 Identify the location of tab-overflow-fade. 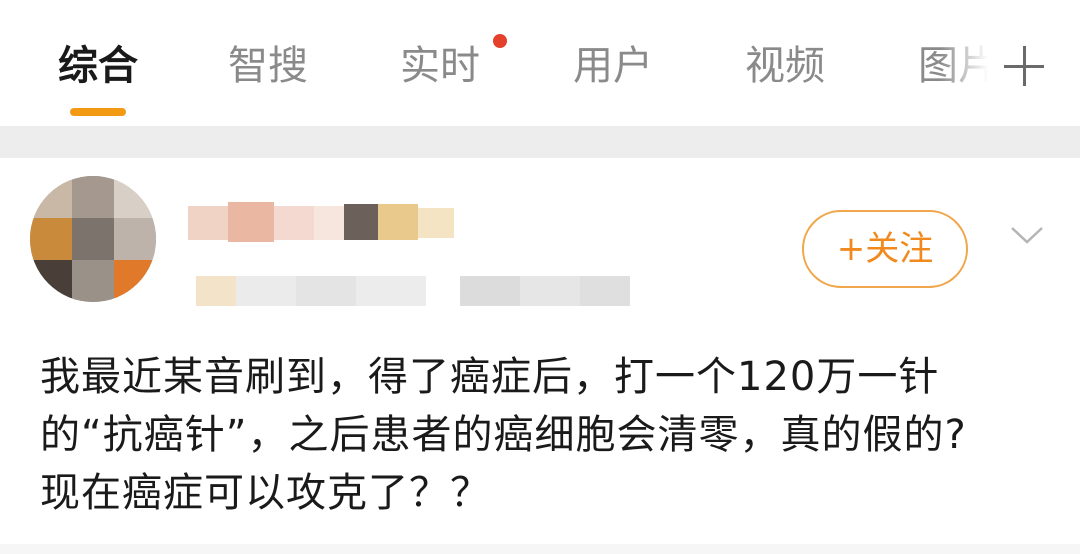
(970, 65).